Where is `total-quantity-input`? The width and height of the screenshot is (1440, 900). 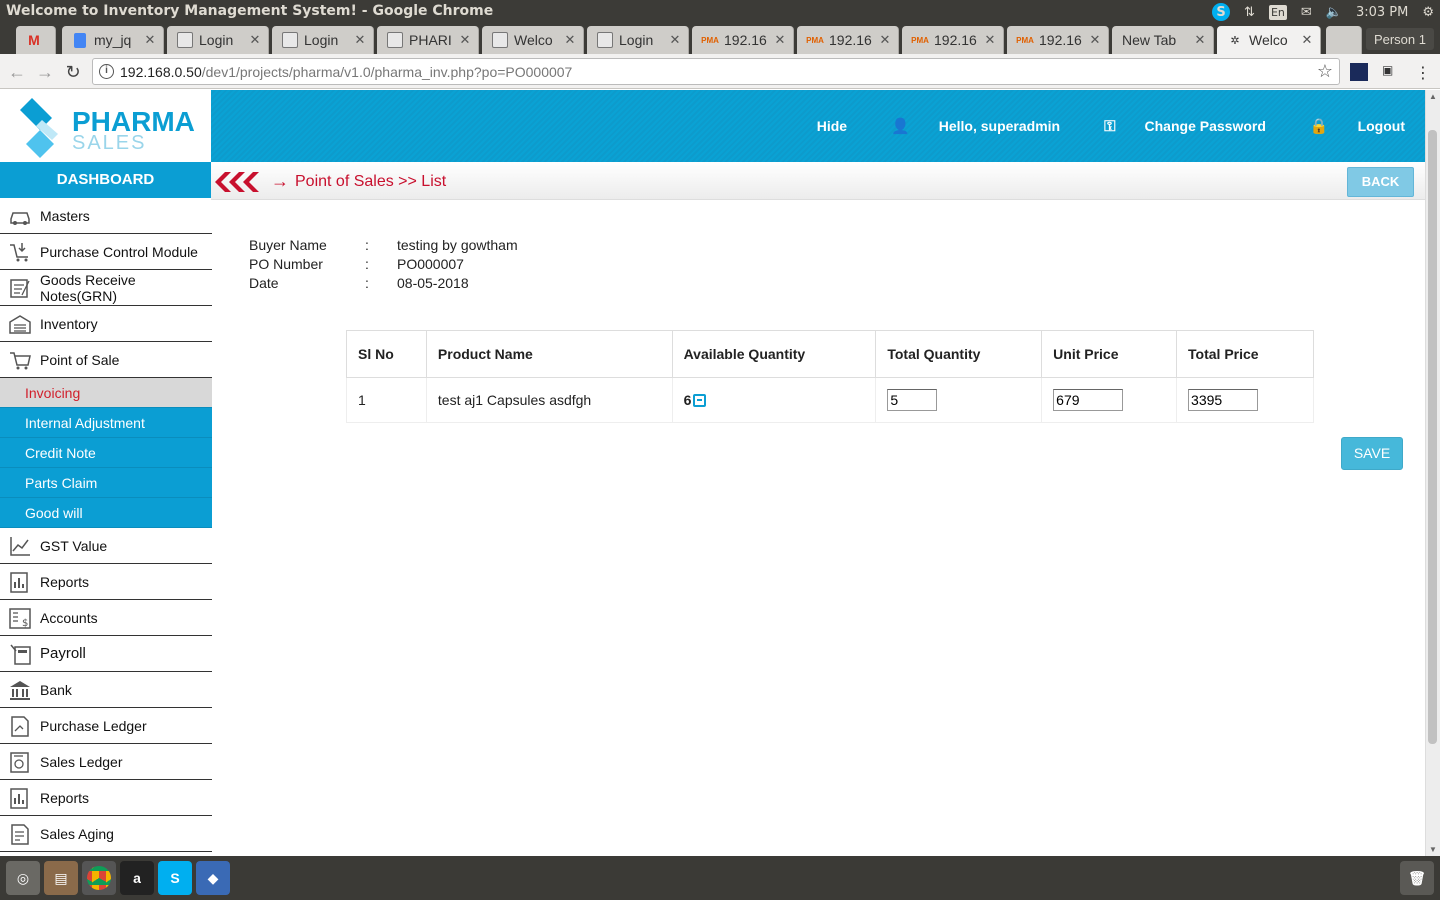 total-quantity-input is located at coordinates (912, 400).